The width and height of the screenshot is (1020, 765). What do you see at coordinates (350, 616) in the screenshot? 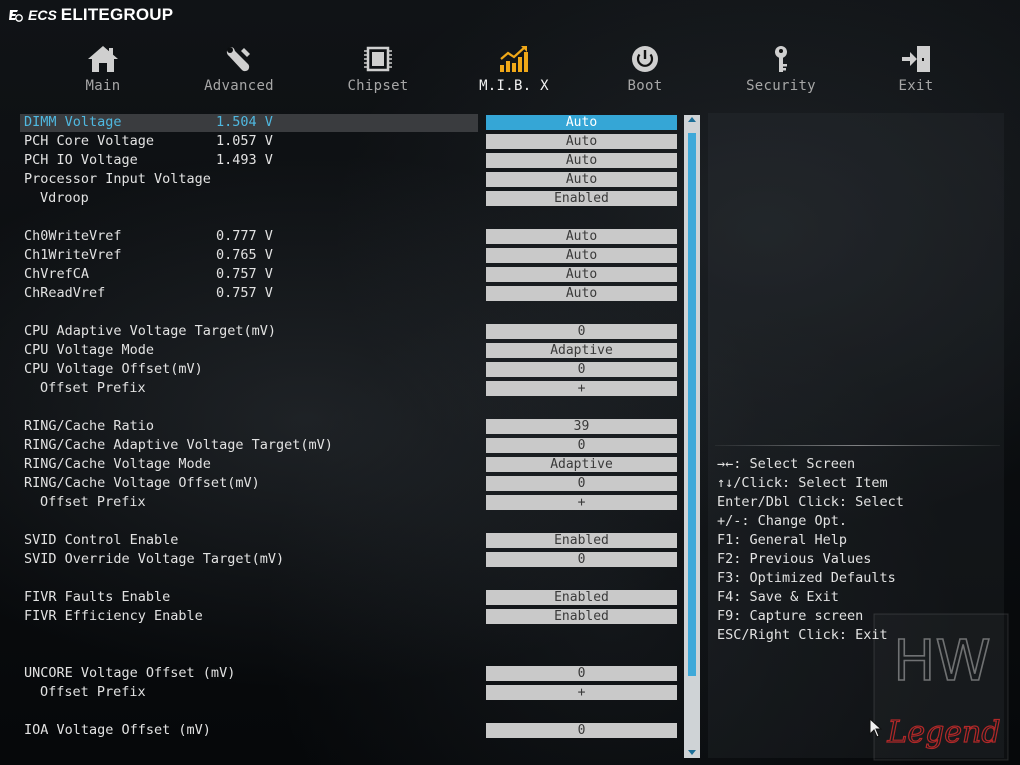
I see `setting-row-fivr-efficiency-enable: FIVR Efficiency Enable Enabled` at bounding box center [350, 616].